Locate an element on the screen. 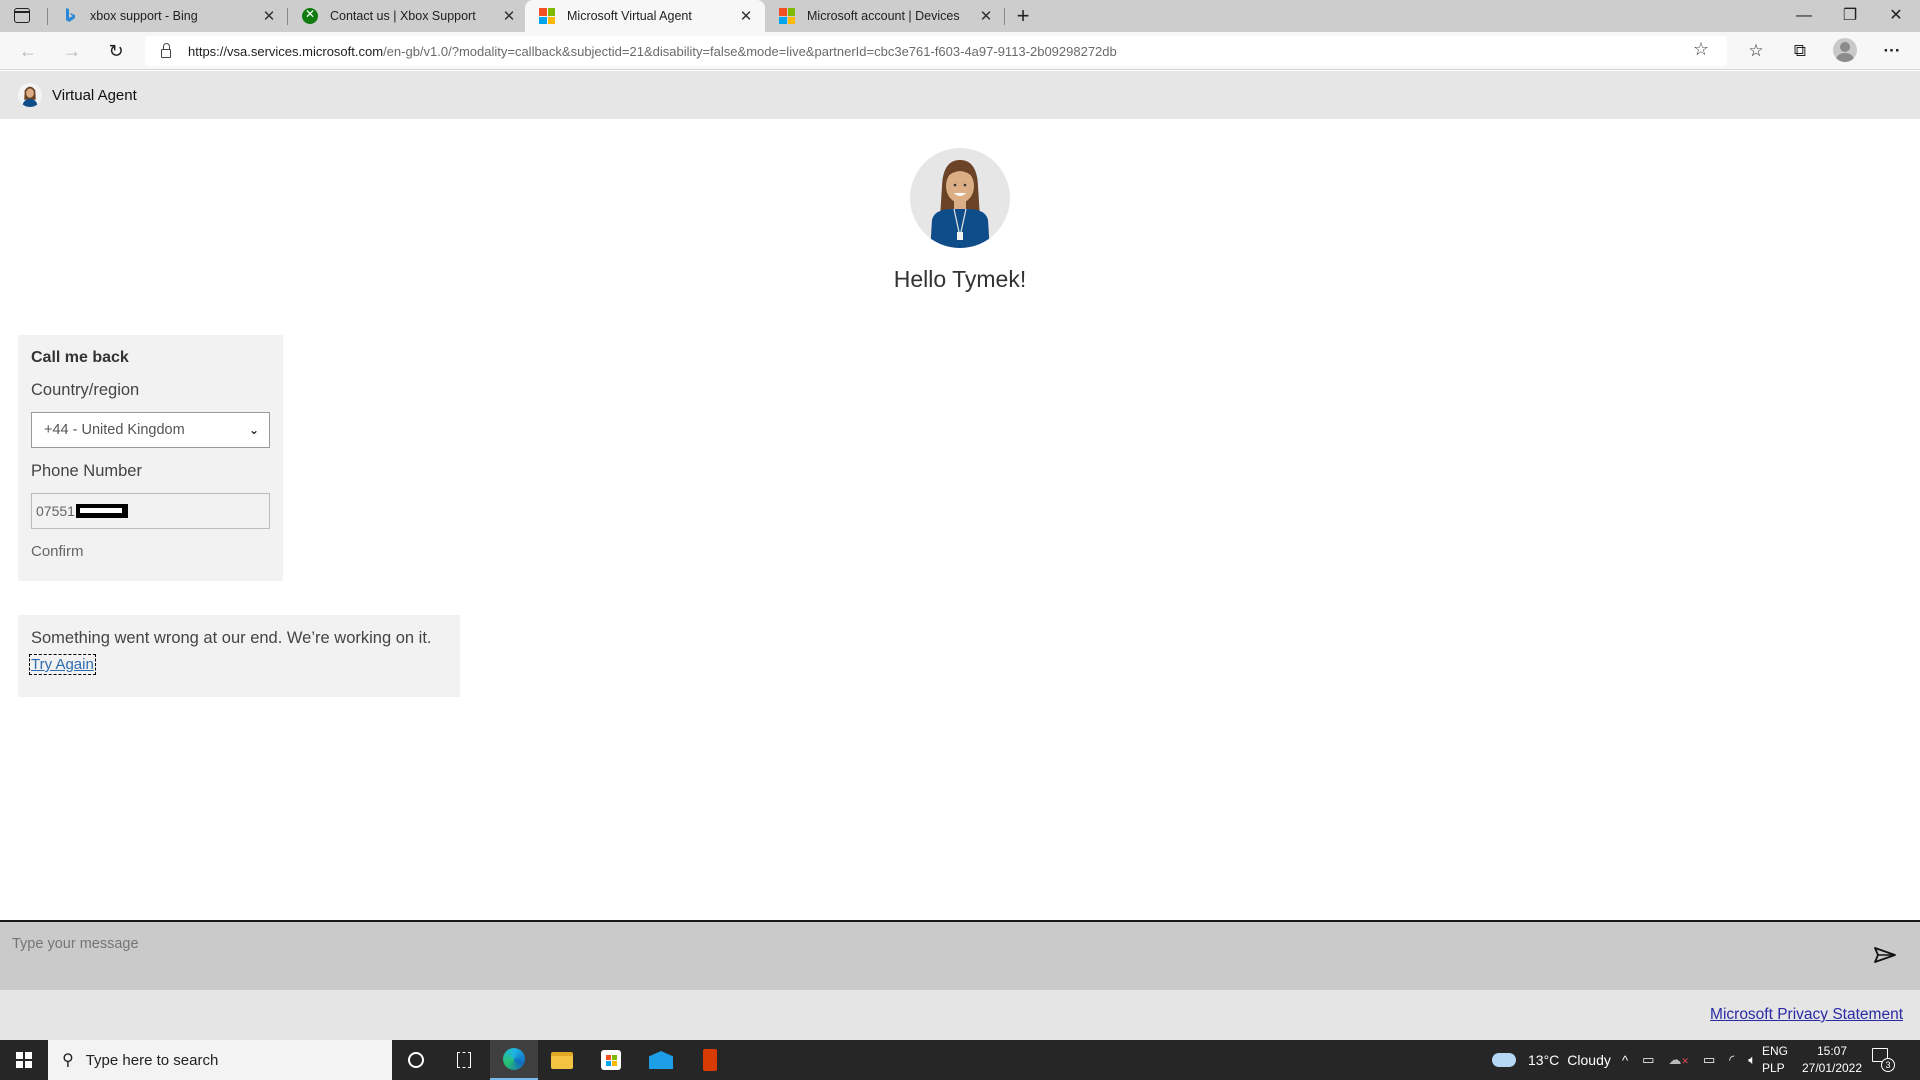 The height and width of the screenshot is (1080, 1920). country-select: +44 - United Kingdom ⌄ is located at coordinates (150, 430).